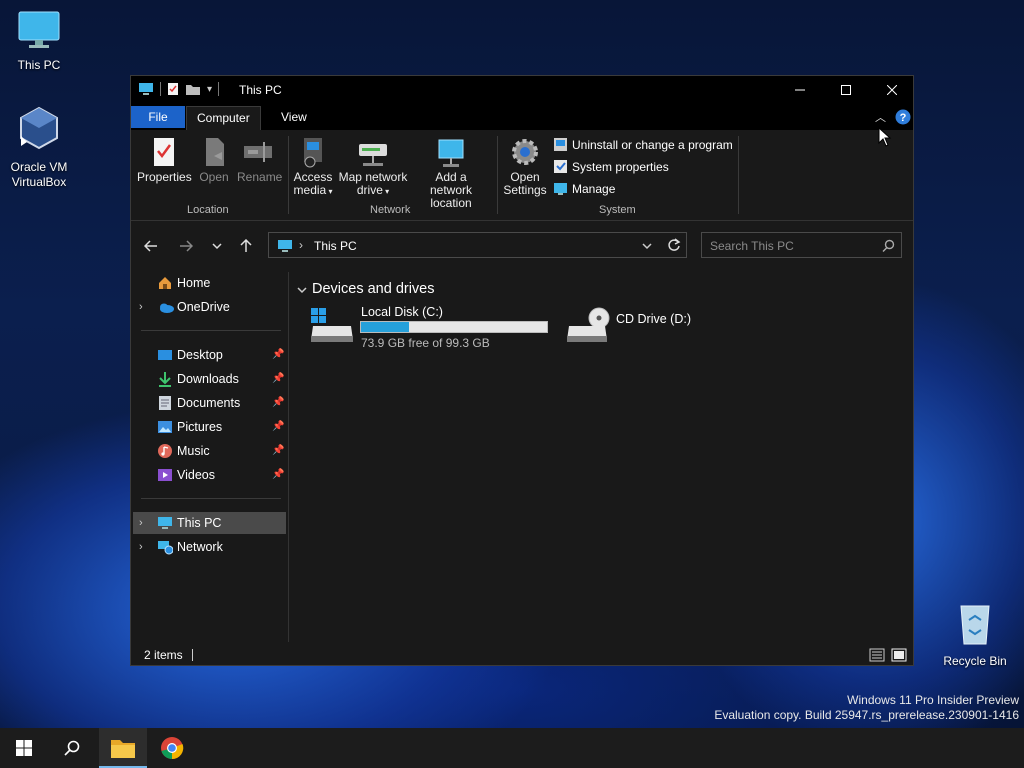 This screenshot has width=1024, height=768. I want to click on drive-item-d: CD Drive (D:), so click(640, 330).